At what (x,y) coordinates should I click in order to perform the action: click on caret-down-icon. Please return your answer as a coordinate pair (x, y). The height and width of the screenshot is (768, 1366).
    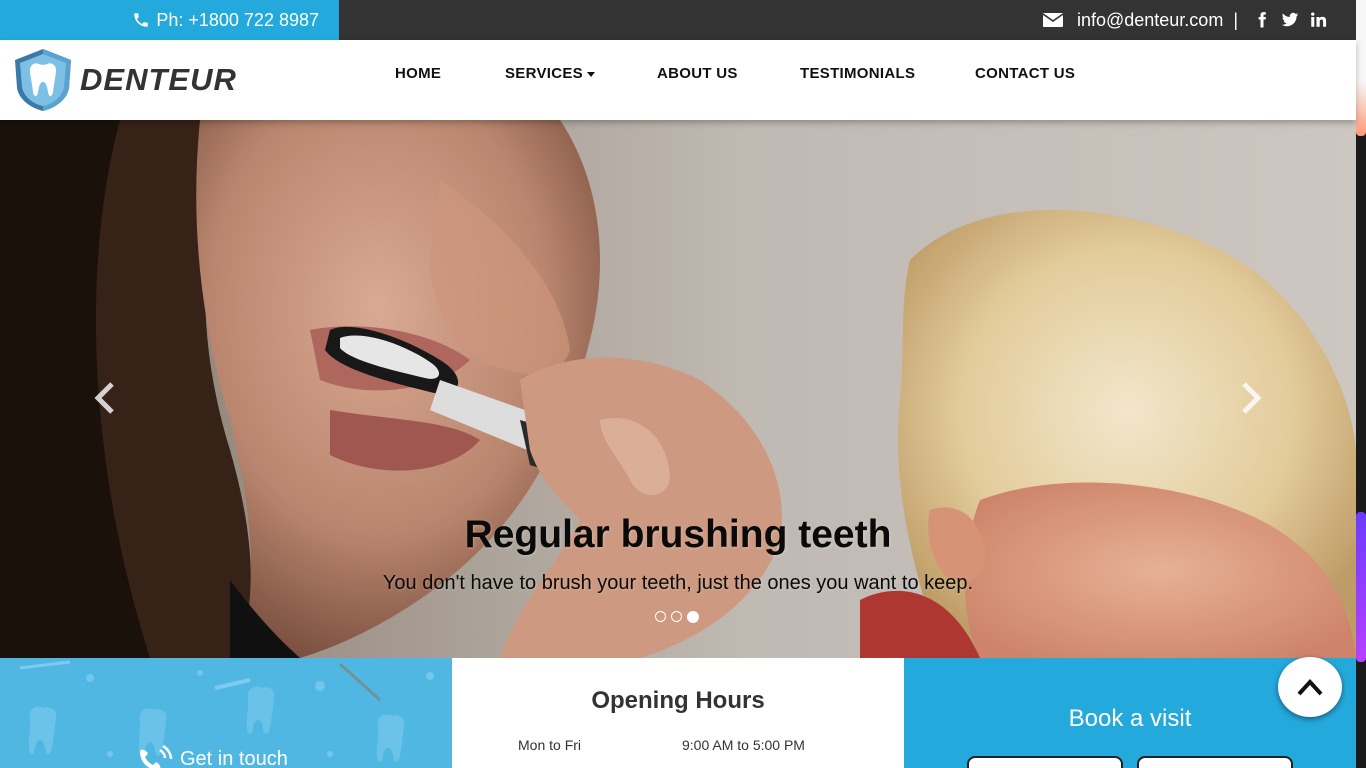
    Looking at the image, I should click on (591, 74).